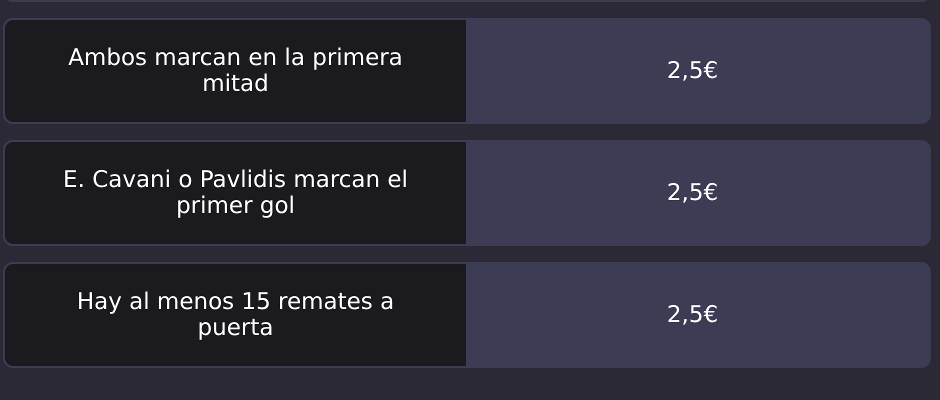  Describe the element at coordinates (236, 315) in the screenshot. I see `option-label: Hay al menos 15 remates a puerta` at that location.